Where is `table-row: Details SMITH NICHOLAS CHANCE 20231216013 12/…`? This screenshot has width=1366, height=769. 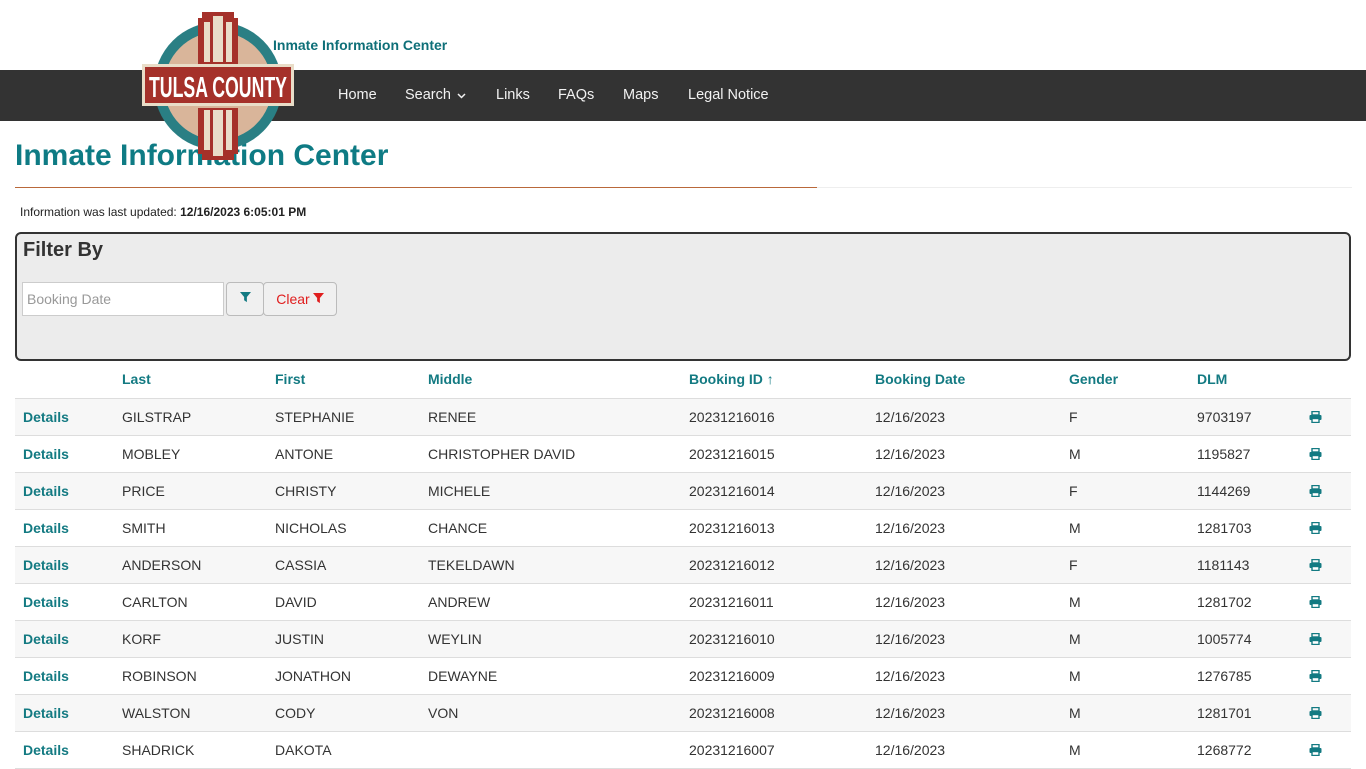 table-row: Details SMITH NICHOLAS CHANCE 20231216013 12/… is located at coordinates (683, 528).